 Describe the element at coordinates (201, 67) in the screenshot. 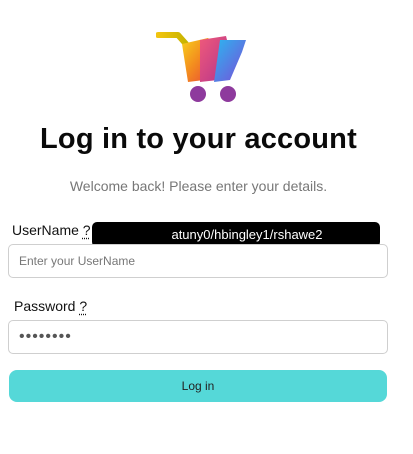

I see `shopping-cart-icon` at that location.